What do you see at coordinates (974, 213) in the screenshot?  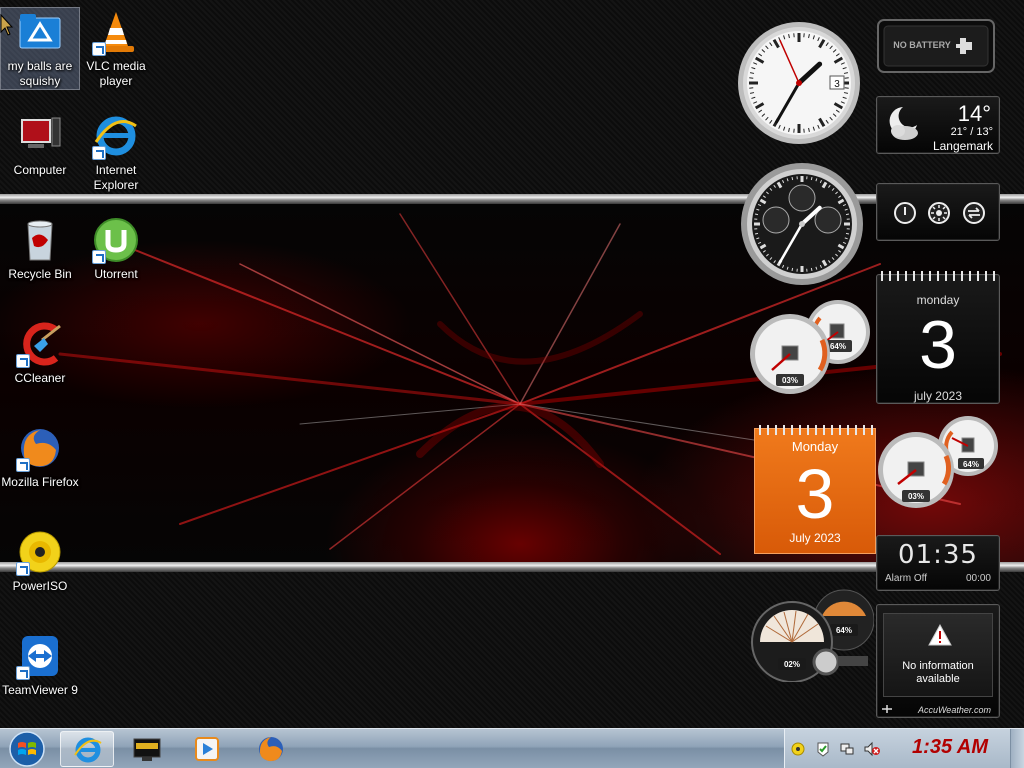 I see `switch-icon` at bounding box center [974, 213].